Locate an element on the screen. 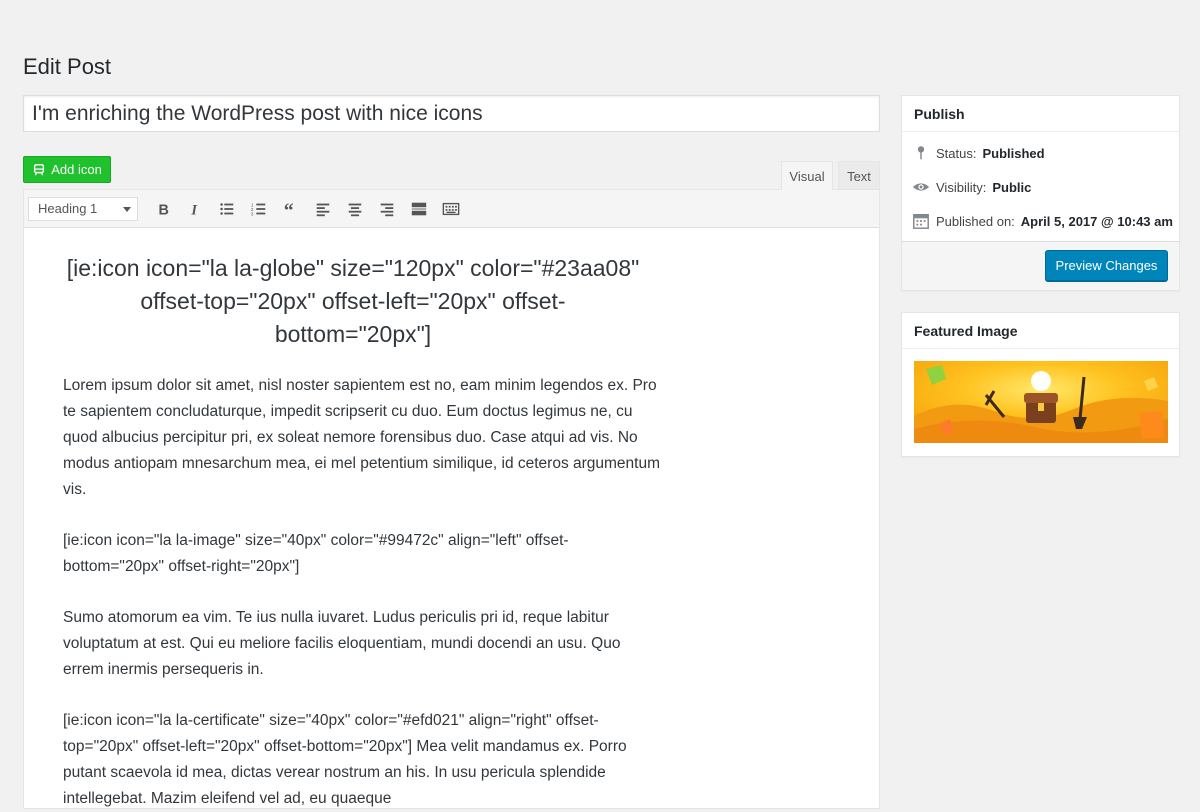 This screenshot has height=812, width=1200. toolbar-toggle-button is located at coordinates (451, 209).